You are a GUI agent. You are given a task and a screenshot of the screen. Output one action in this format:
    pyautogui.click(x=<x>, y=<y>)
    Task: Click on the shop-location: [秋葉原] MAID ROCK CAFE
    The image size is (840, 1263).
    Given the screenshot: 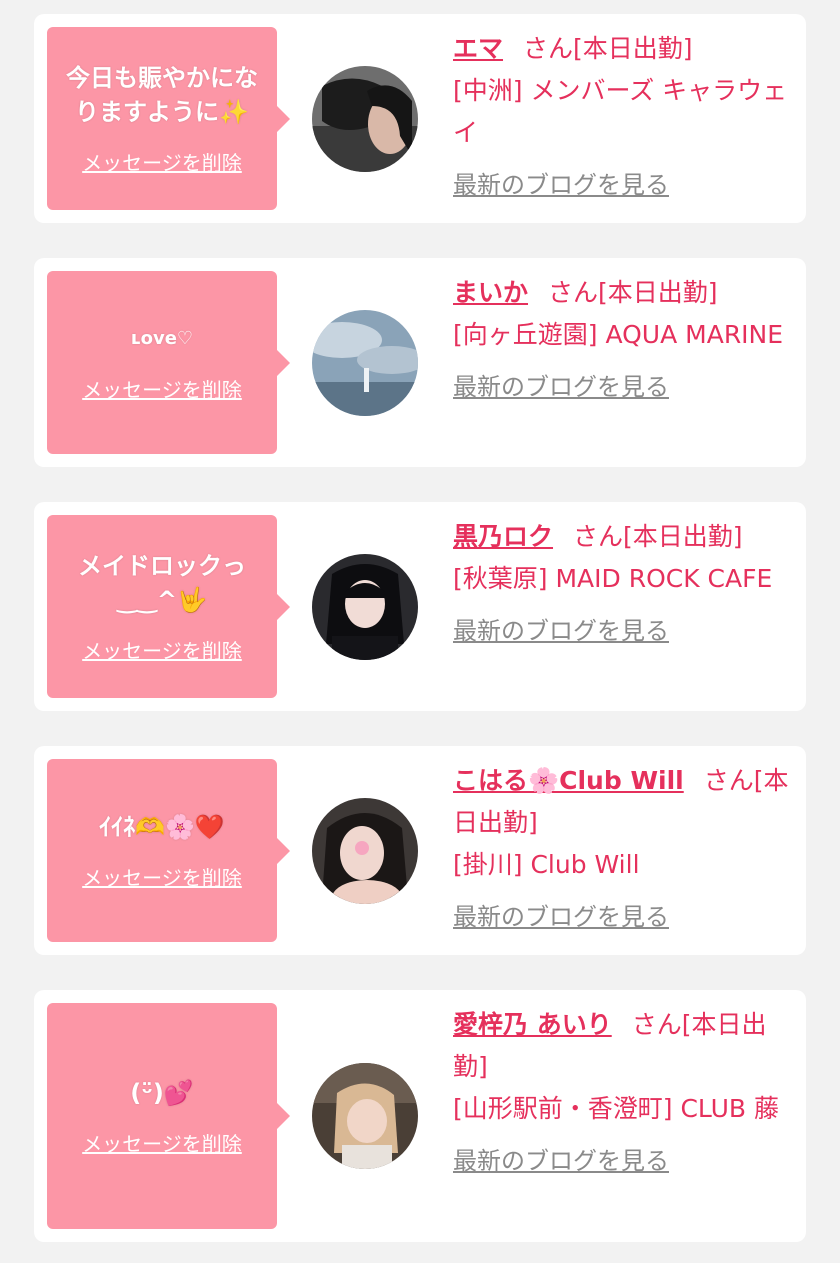 What is the action you would take?
    pyautogui.click(x=613, y=578)
    